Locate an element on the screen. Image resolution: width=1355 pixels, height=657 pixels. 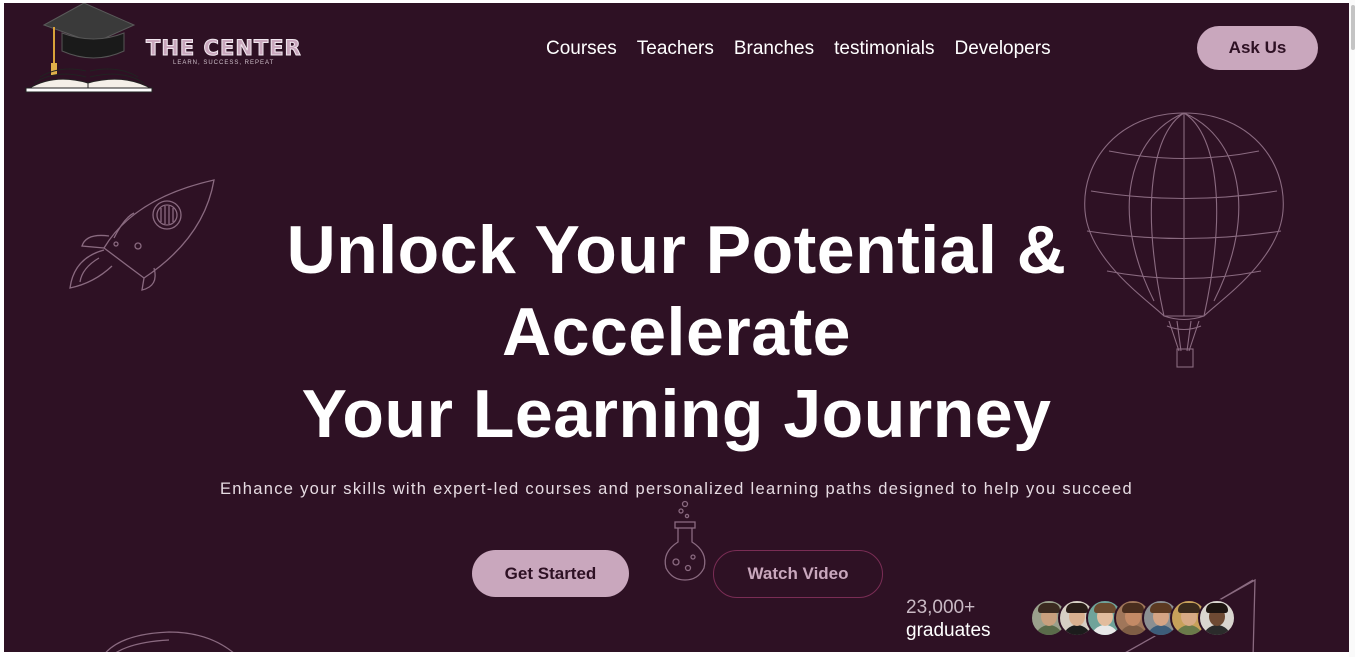
scrollbar-thumb is located at coordinates (1353, 27).